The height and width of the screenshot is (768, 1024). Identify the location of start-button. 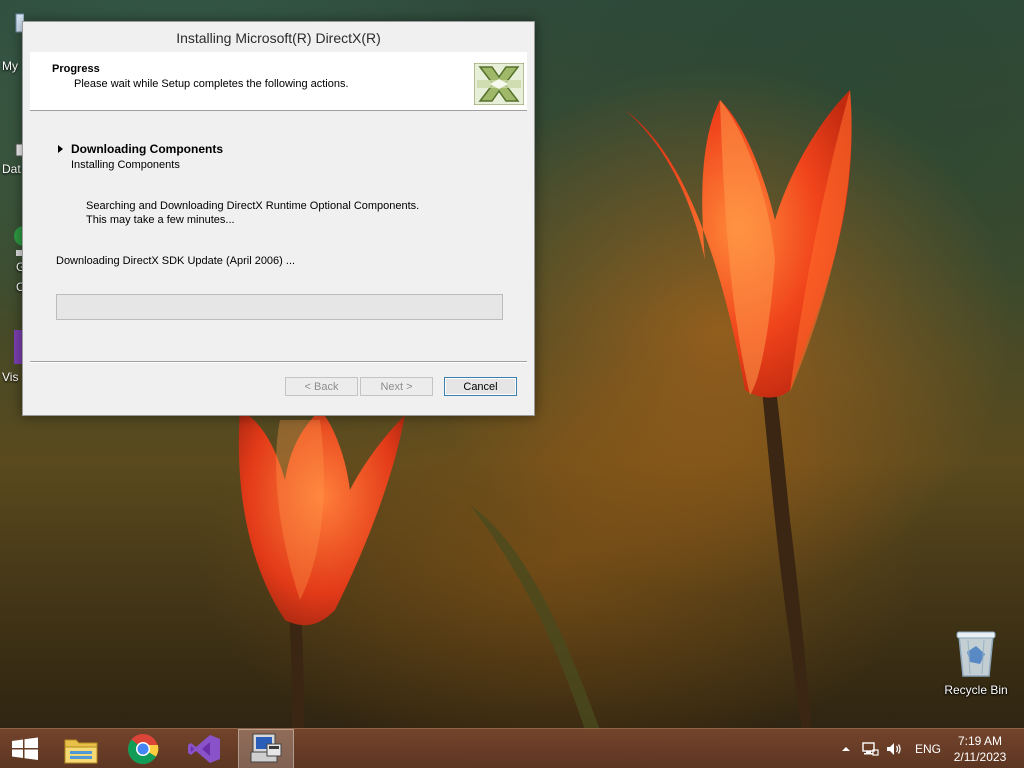
(25, 748).